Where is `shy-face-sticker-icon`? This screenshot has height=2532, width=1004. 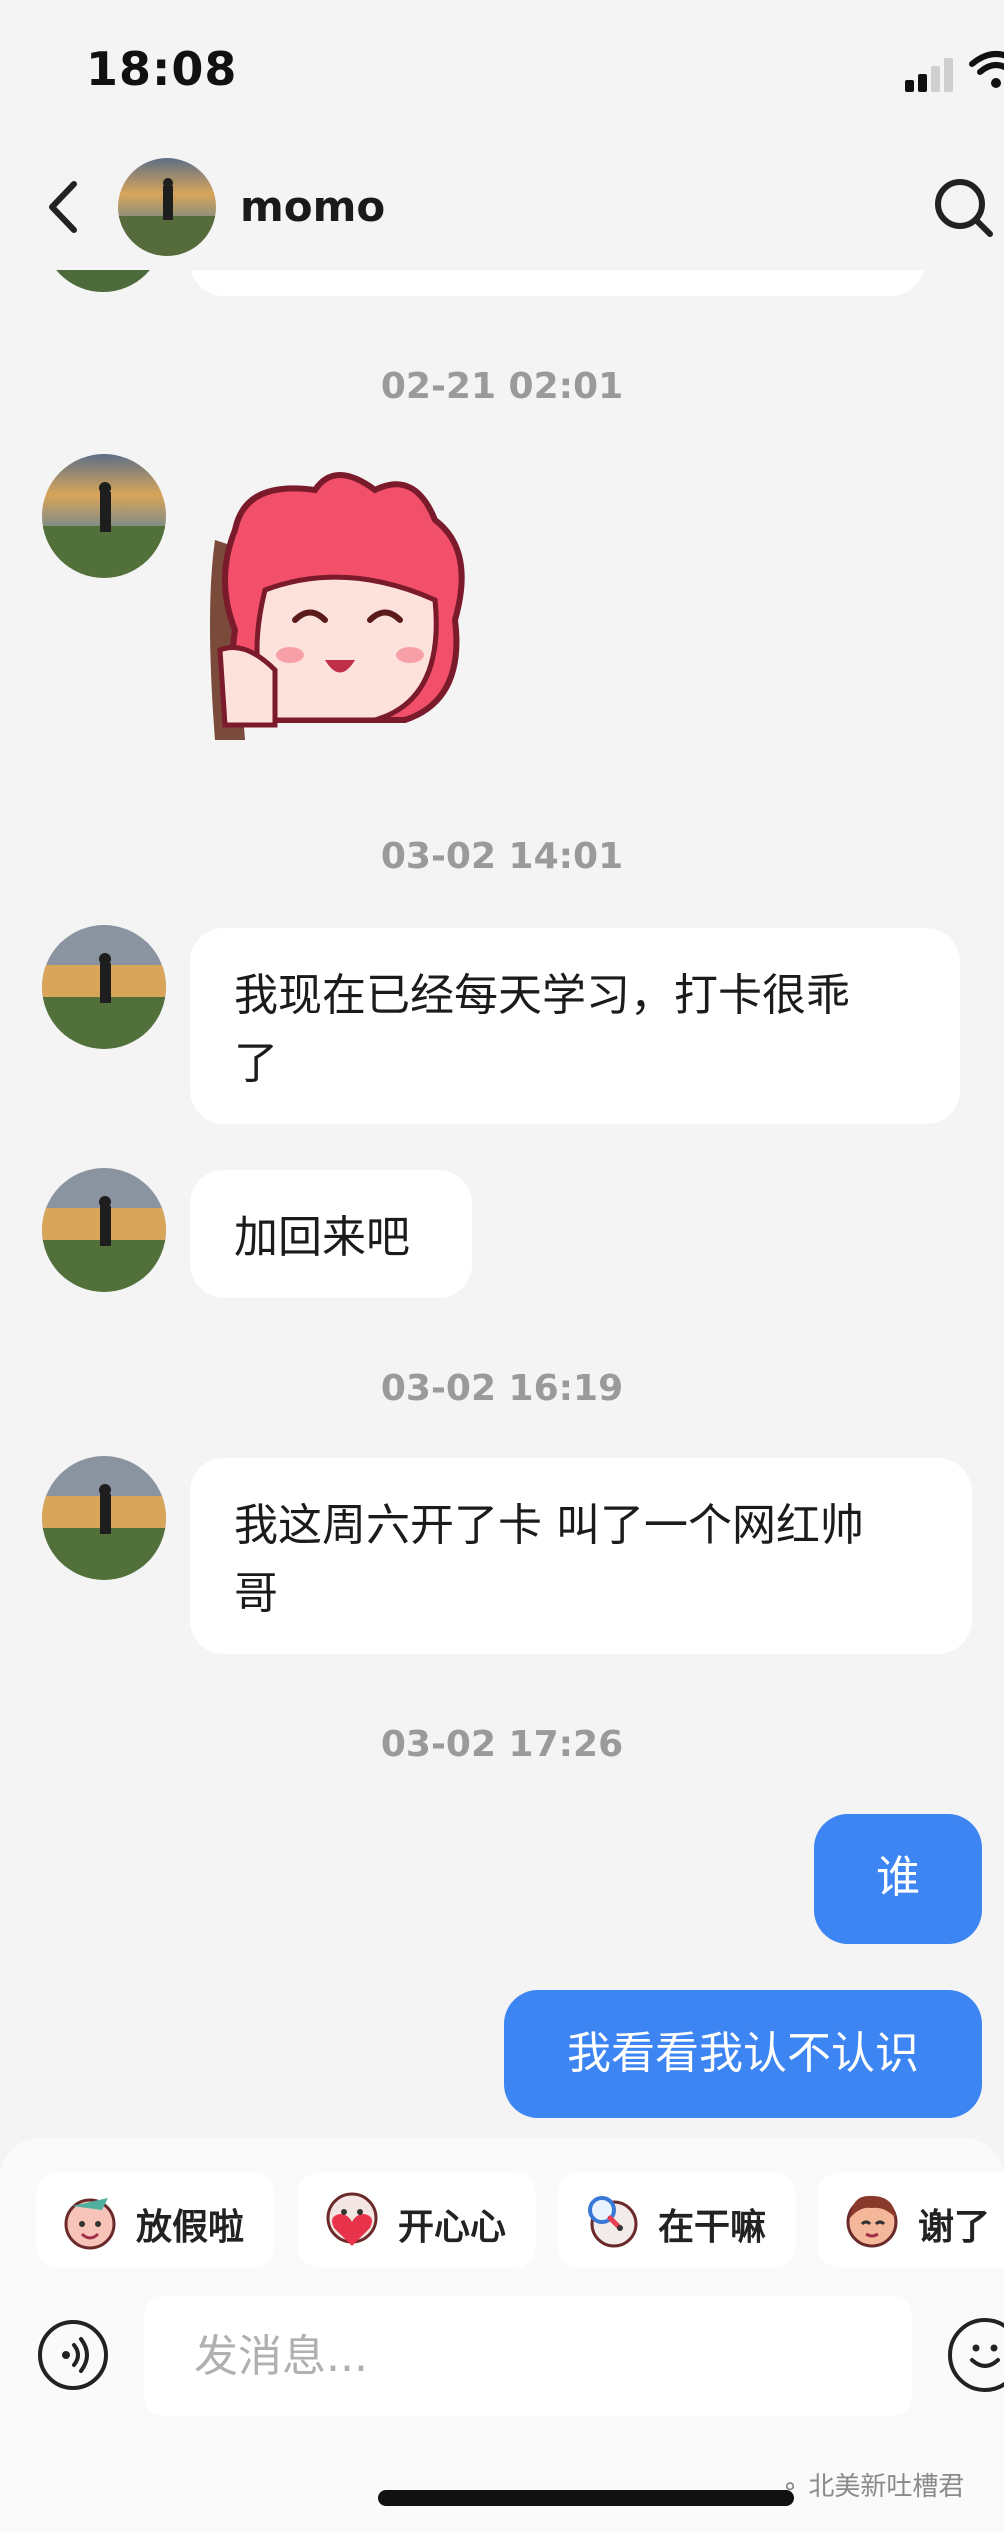
shy-face-sticker-icon is located at coordinates (872, 2221).